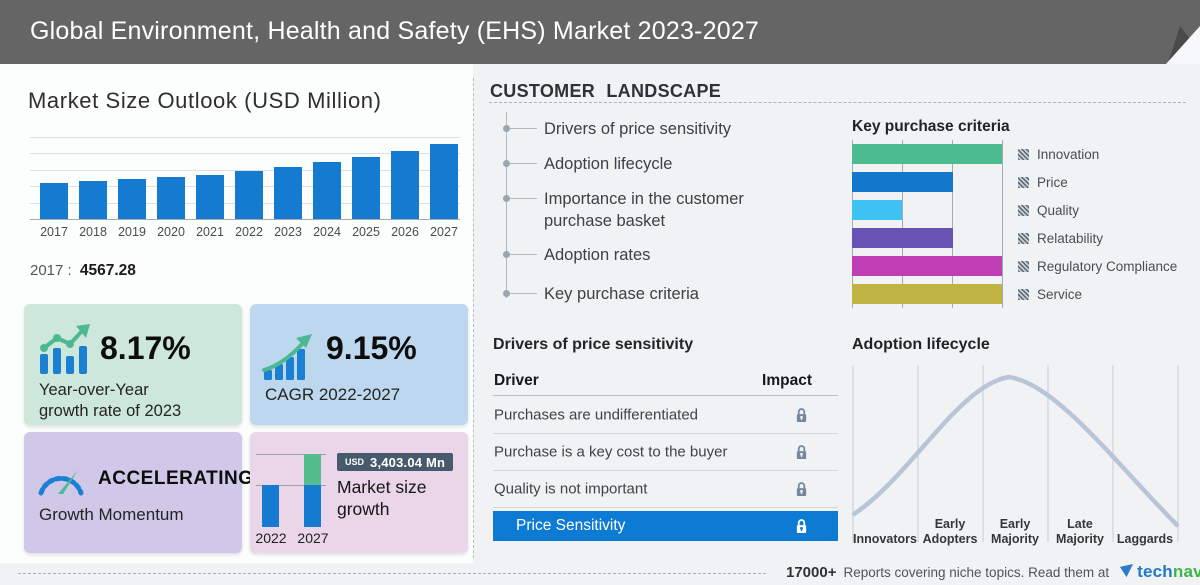  What do you see at coordinates (621, 294) in the screenshot?
I see `landscape-item-label: Key purchase criteria` at bounding box center [621, 294].